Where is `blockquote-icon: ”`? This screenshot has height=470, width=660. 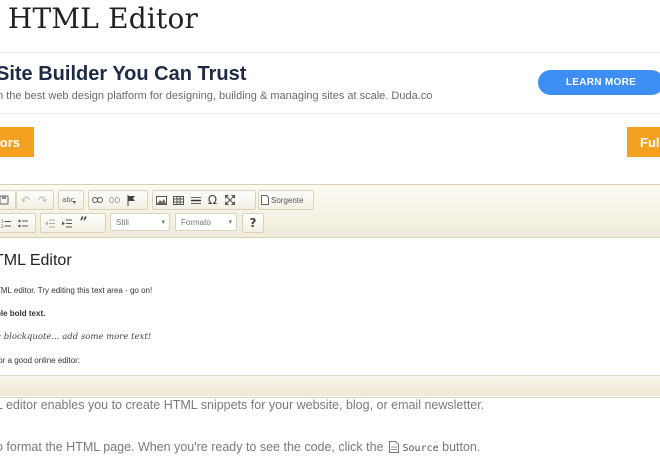
blockquote-icon: ” is located at coordinates (83, 223).